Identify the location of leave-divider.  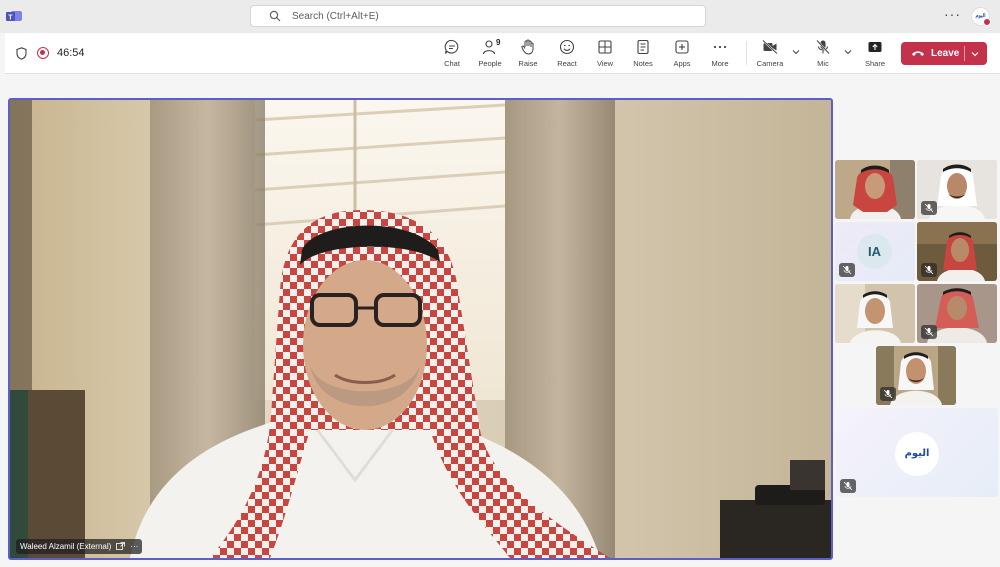
(964, 53).